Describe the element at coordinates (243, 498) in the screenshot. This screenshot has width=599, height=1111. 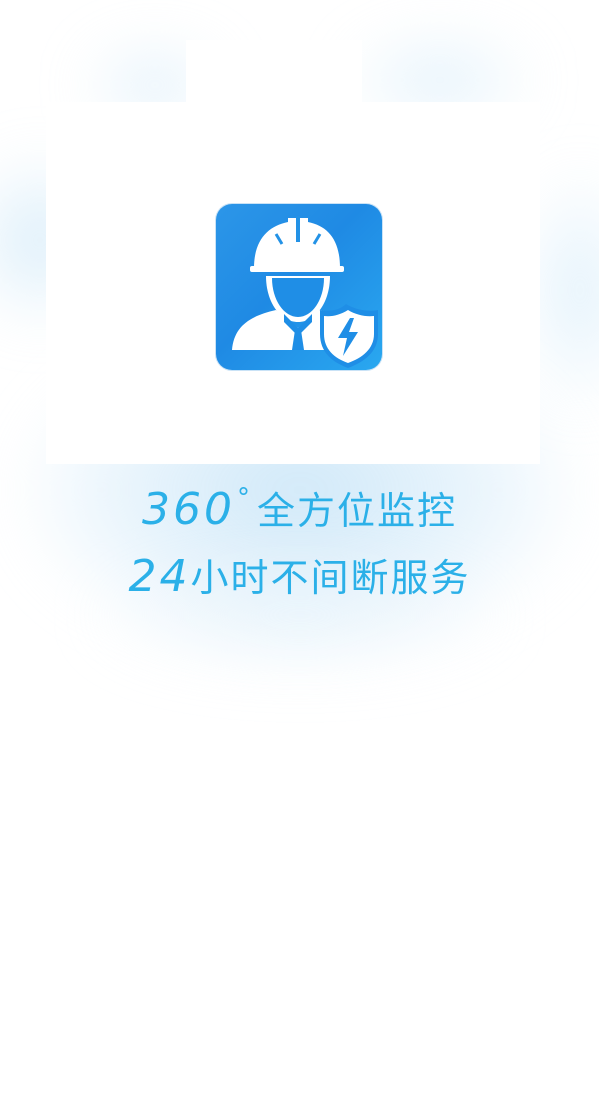
I see `degree-symbol: °` at that location.